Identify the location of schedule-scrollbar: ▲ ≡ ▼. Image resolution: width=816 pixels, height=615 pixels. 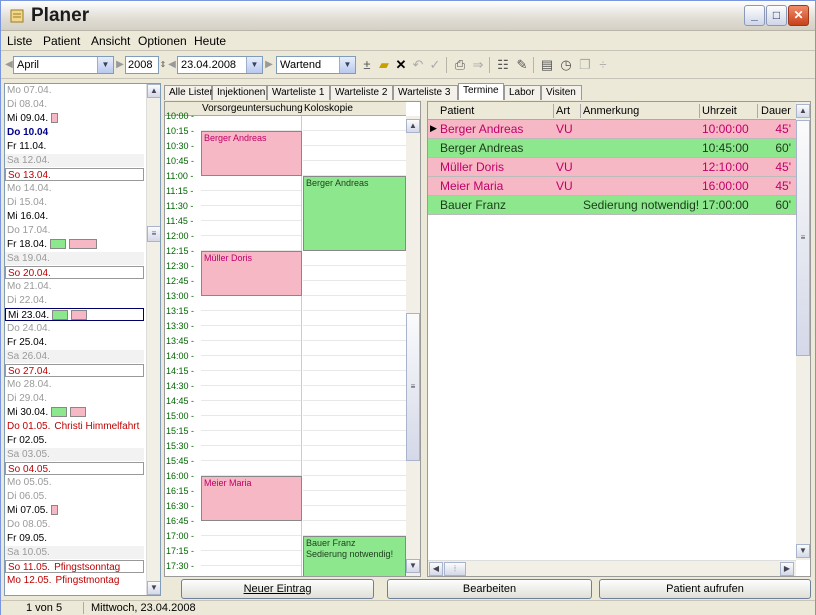
(413, 346).